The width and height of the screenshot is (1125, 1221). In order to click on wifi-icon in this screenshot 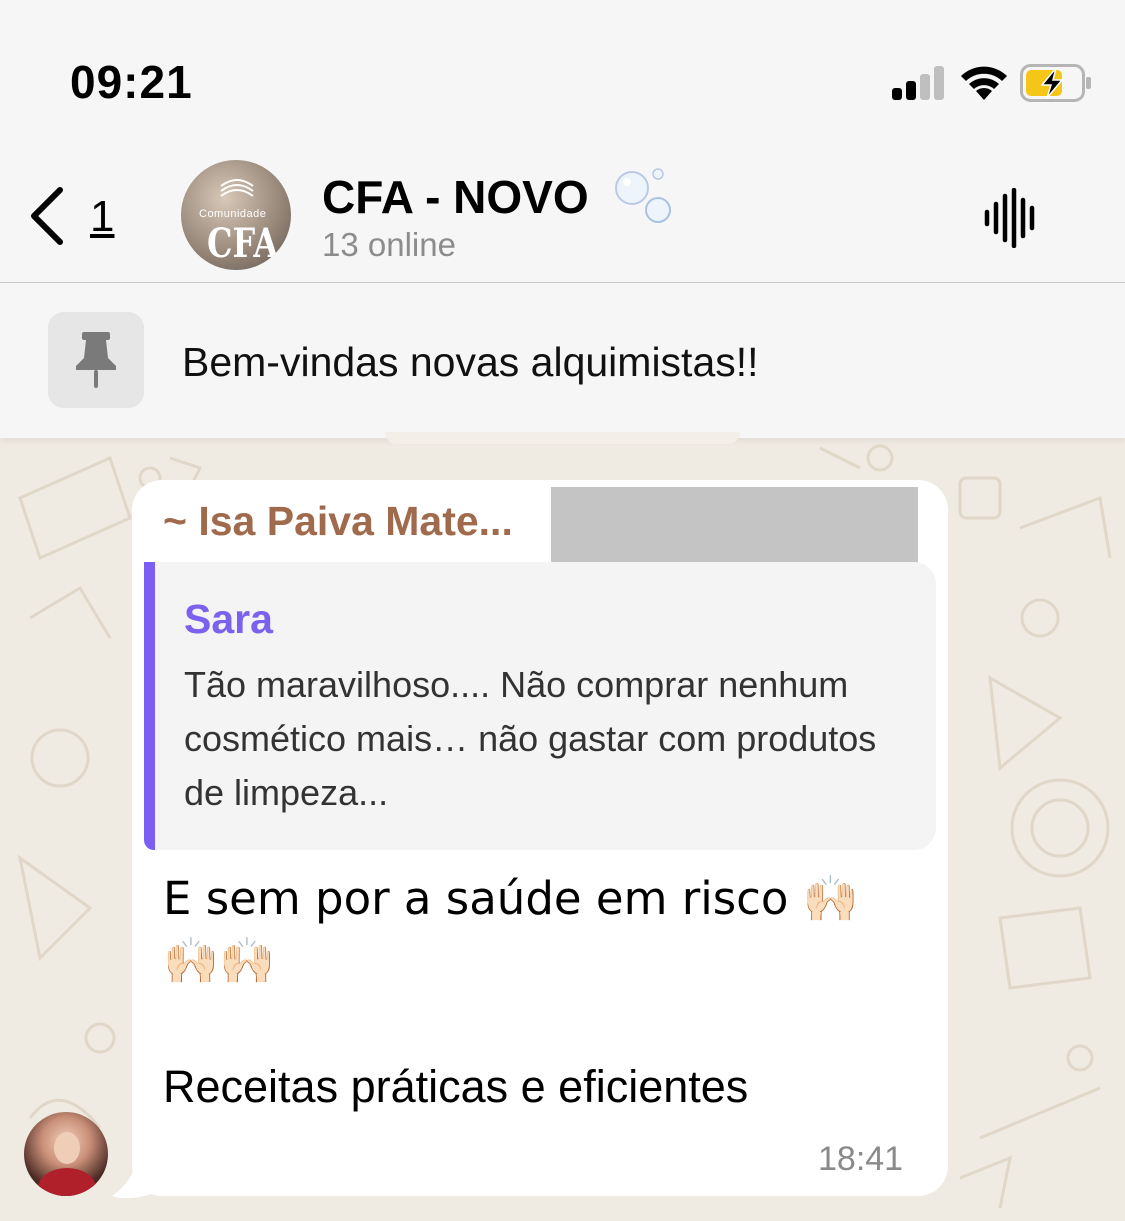, I will do `click(984, 83)`.